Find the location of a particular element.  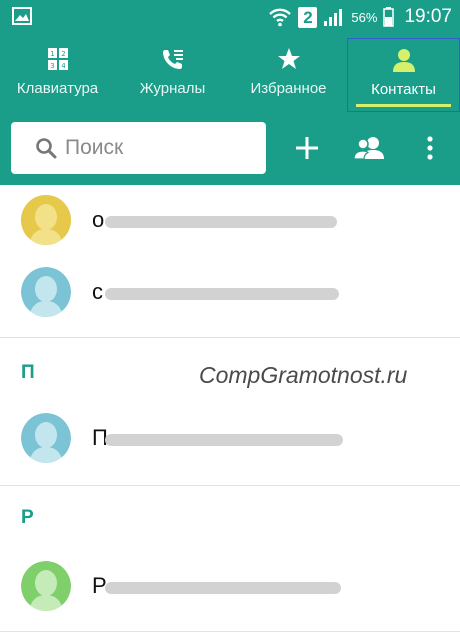

star-icon is located at coordinates (289, 59).